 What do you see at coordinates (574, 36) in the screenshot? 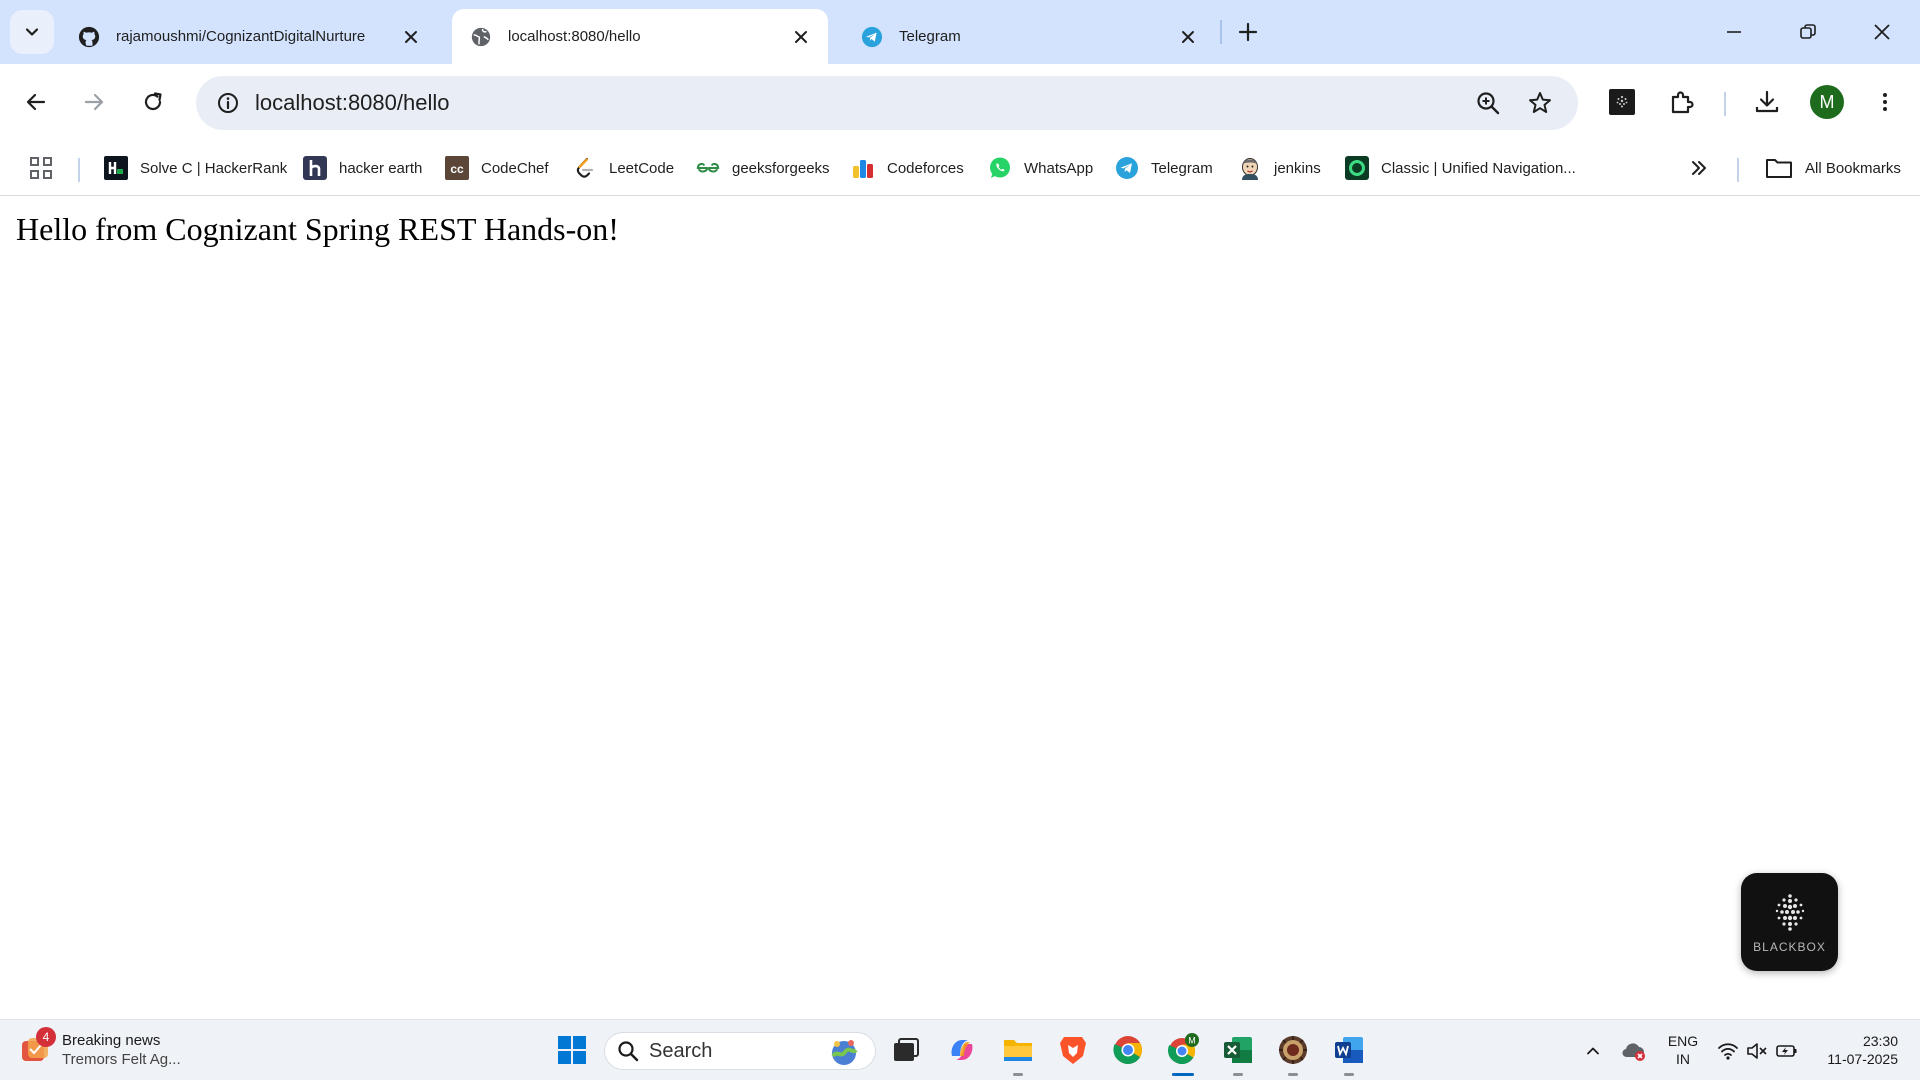
I see `tab-title: localhost:8080/hello` at bounding box center [574, 36].